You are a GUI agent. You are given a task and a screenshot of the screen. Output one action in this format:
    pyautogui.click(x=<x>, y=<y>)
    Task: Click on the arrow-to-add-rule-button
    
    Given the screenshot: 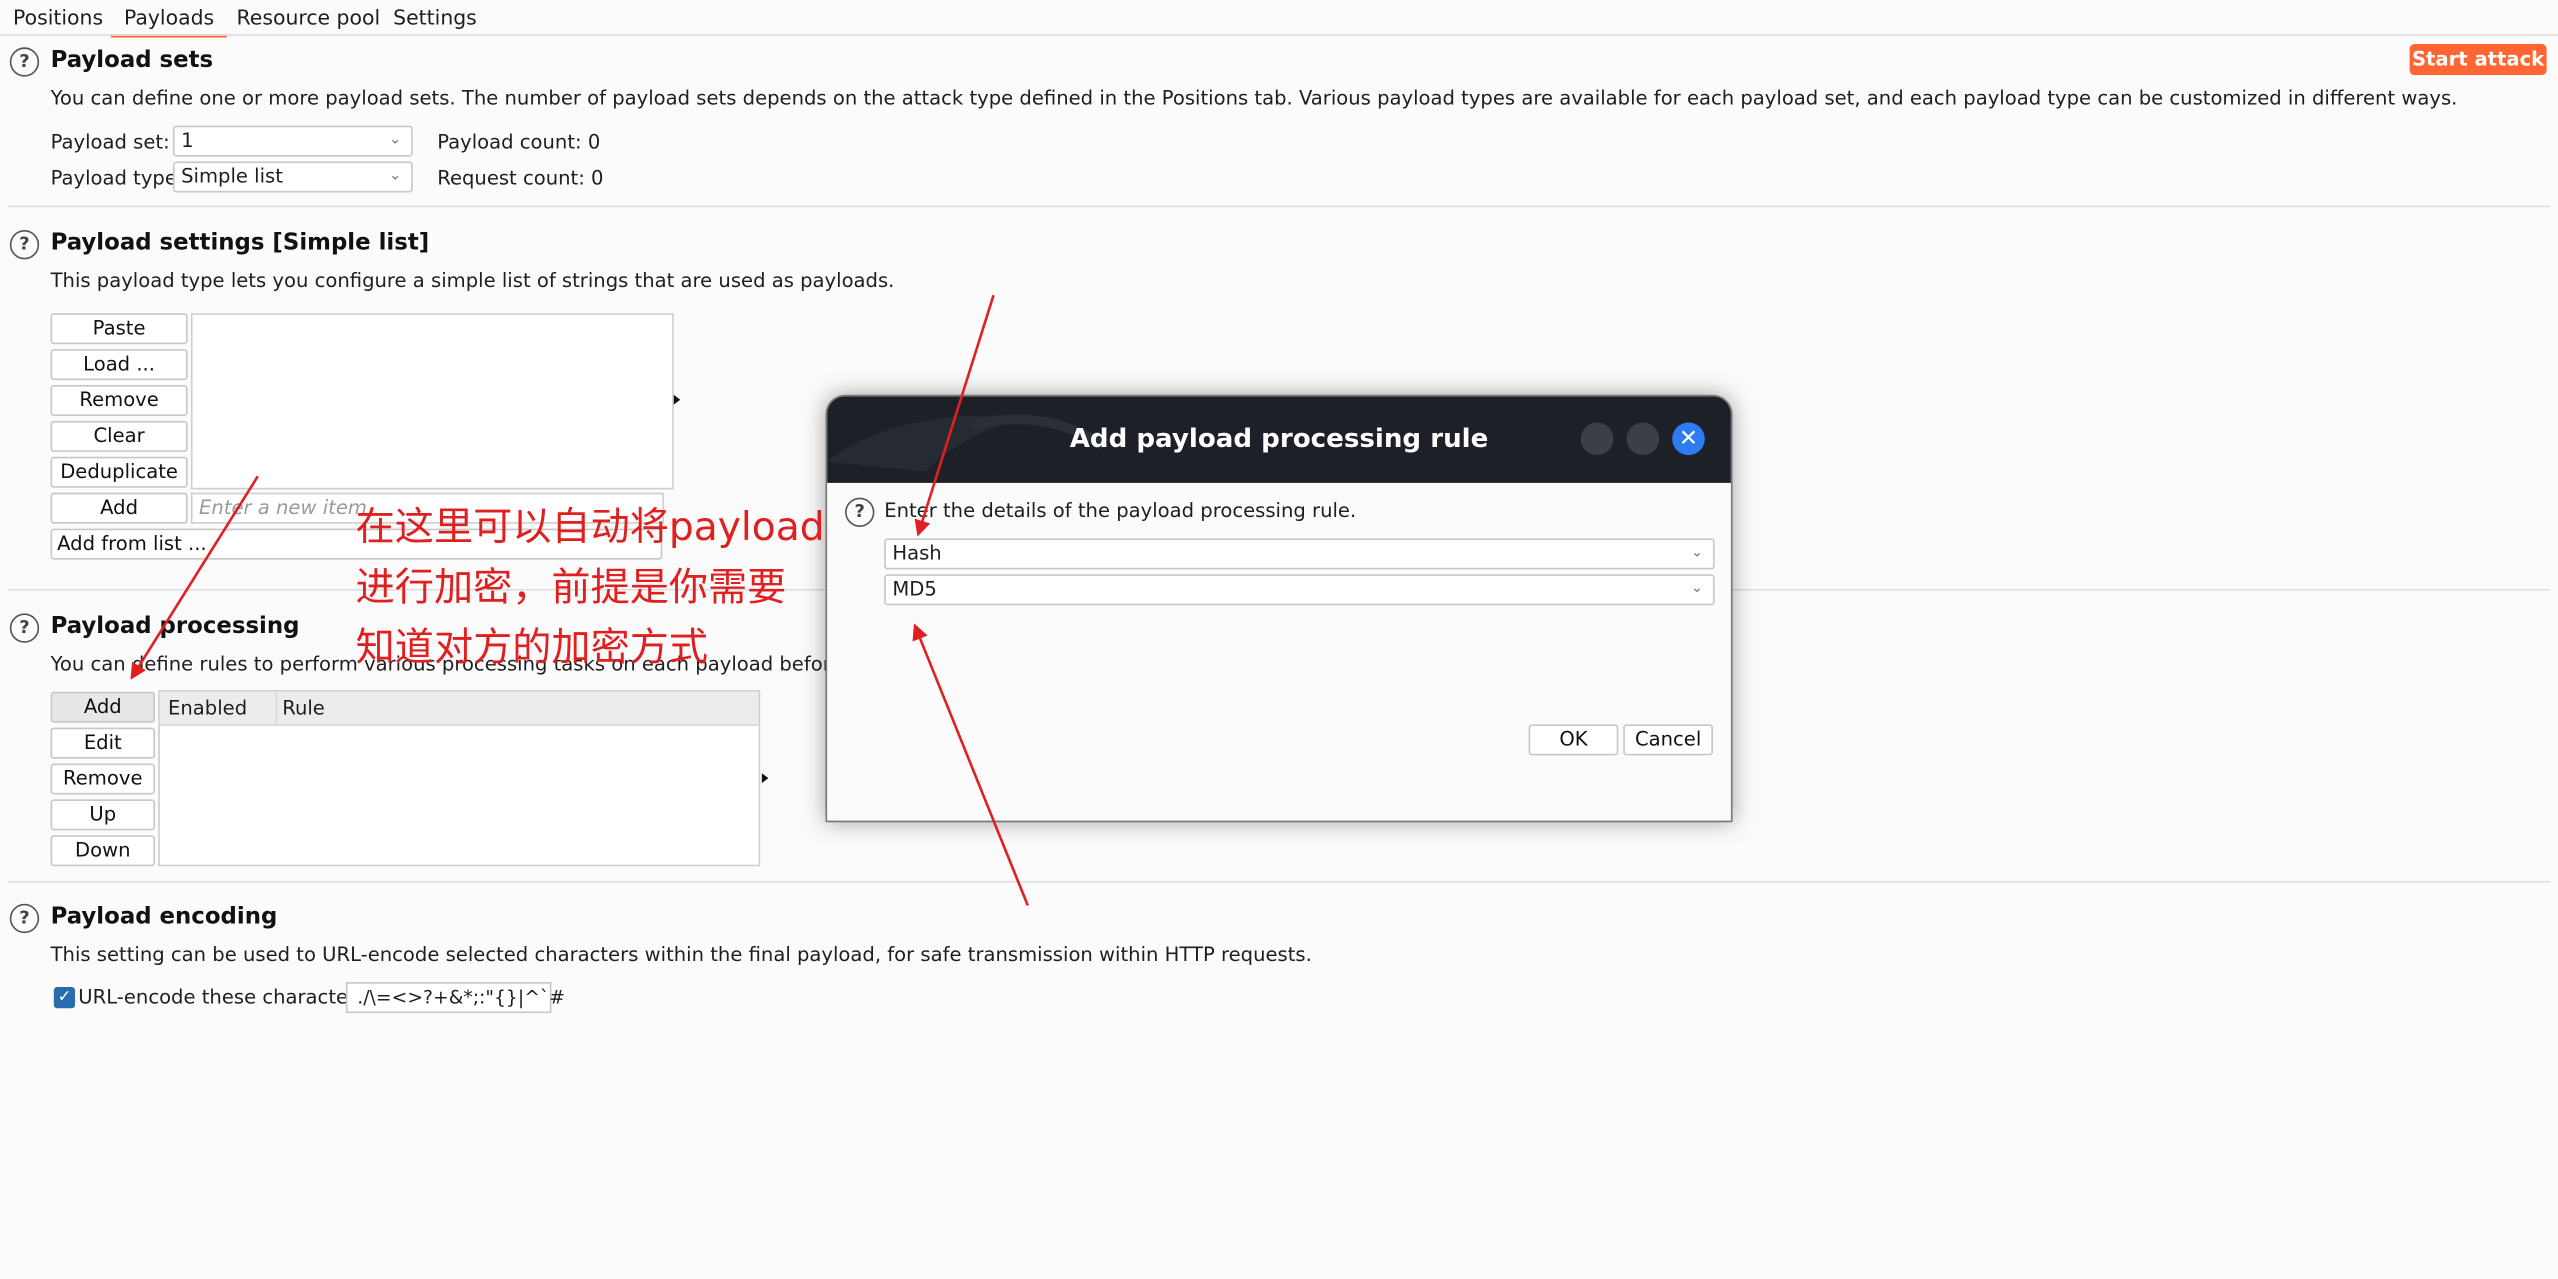 What is the action you would take?
    pyautogui.click(x=194, y=577)
    